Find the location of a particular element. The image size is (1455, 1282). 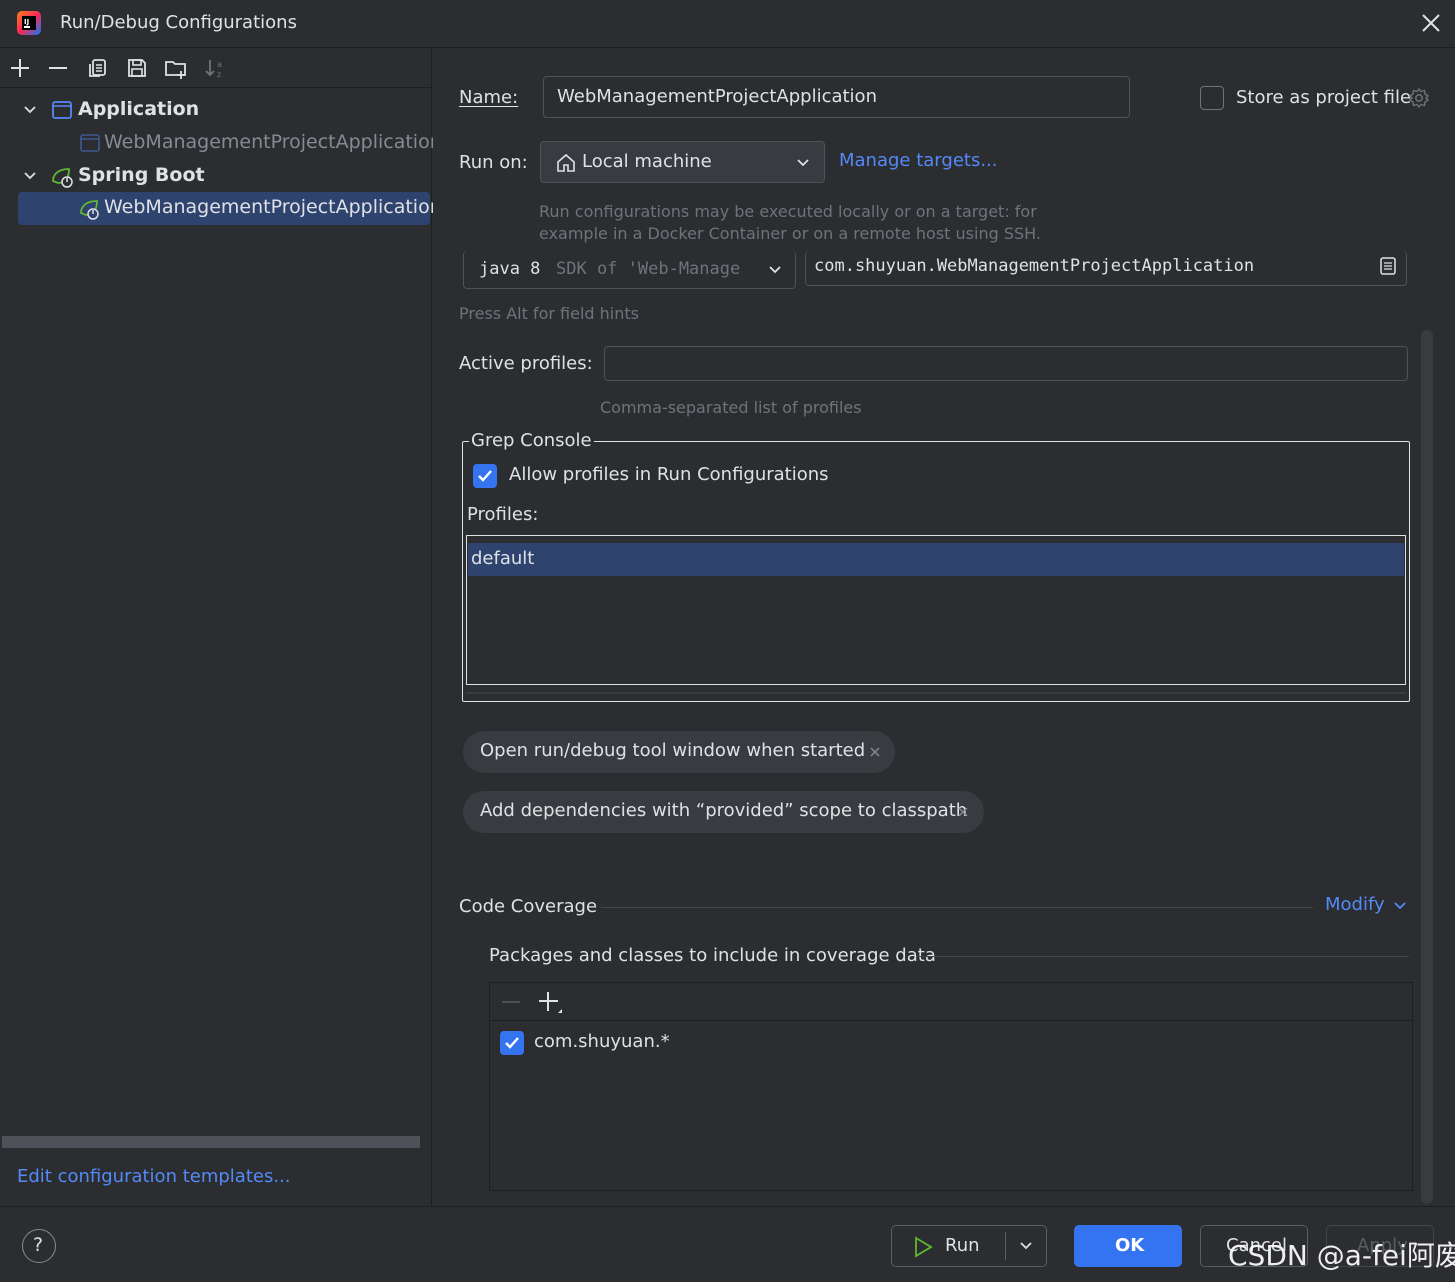

code-coverage-title: Code Coverage is located at coordinates (528, 906).